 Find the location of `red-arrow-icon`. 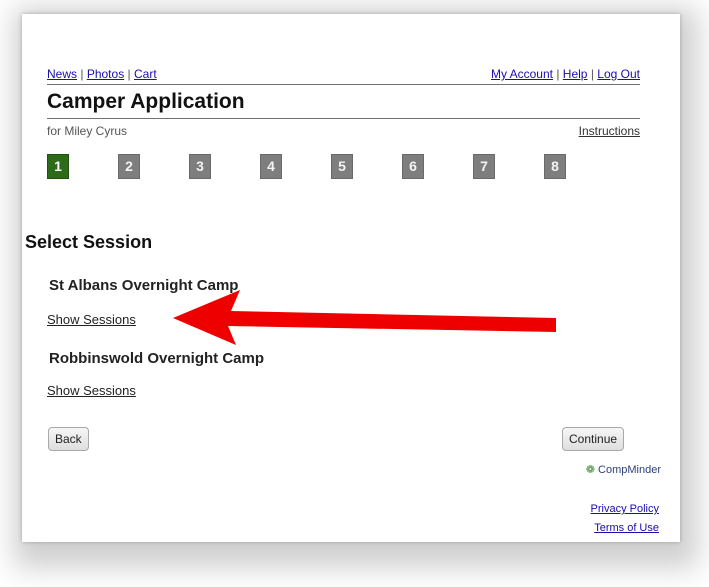

red-arrow-icon is located at coordinates (364, 317).